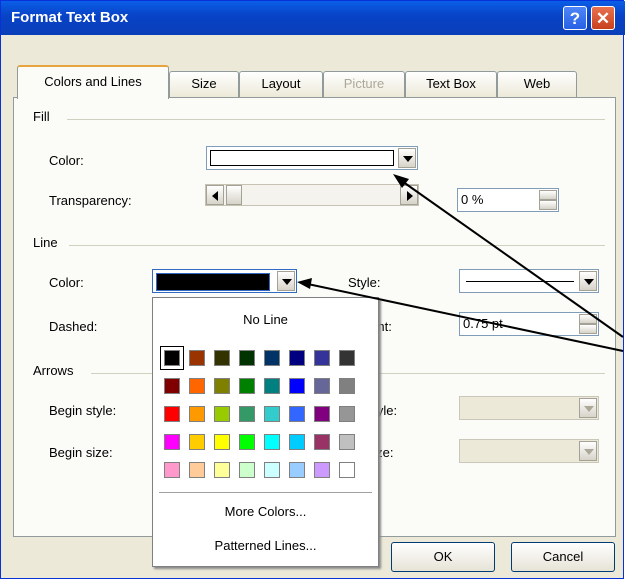 This screenshot has height=580, width=626. Describe the element at coordinates (563, 557) in the screenshot. I see `cancel-button: Cancel` at that location.